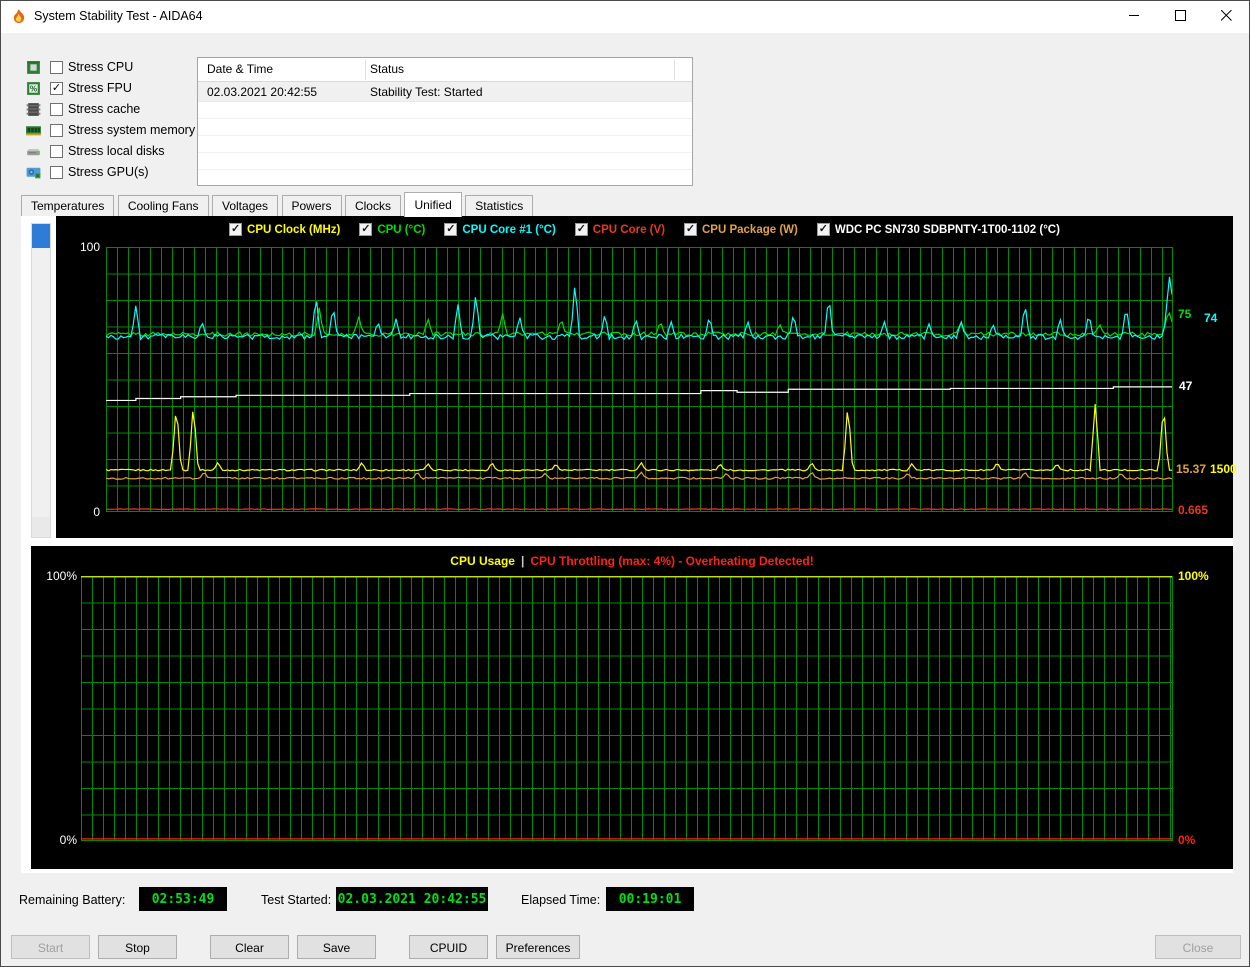 This screenshot has width=1250, height=967. Describe the element at coordinates (137, 947) in the screenshot. I see `stop-button: Stop` at that location.